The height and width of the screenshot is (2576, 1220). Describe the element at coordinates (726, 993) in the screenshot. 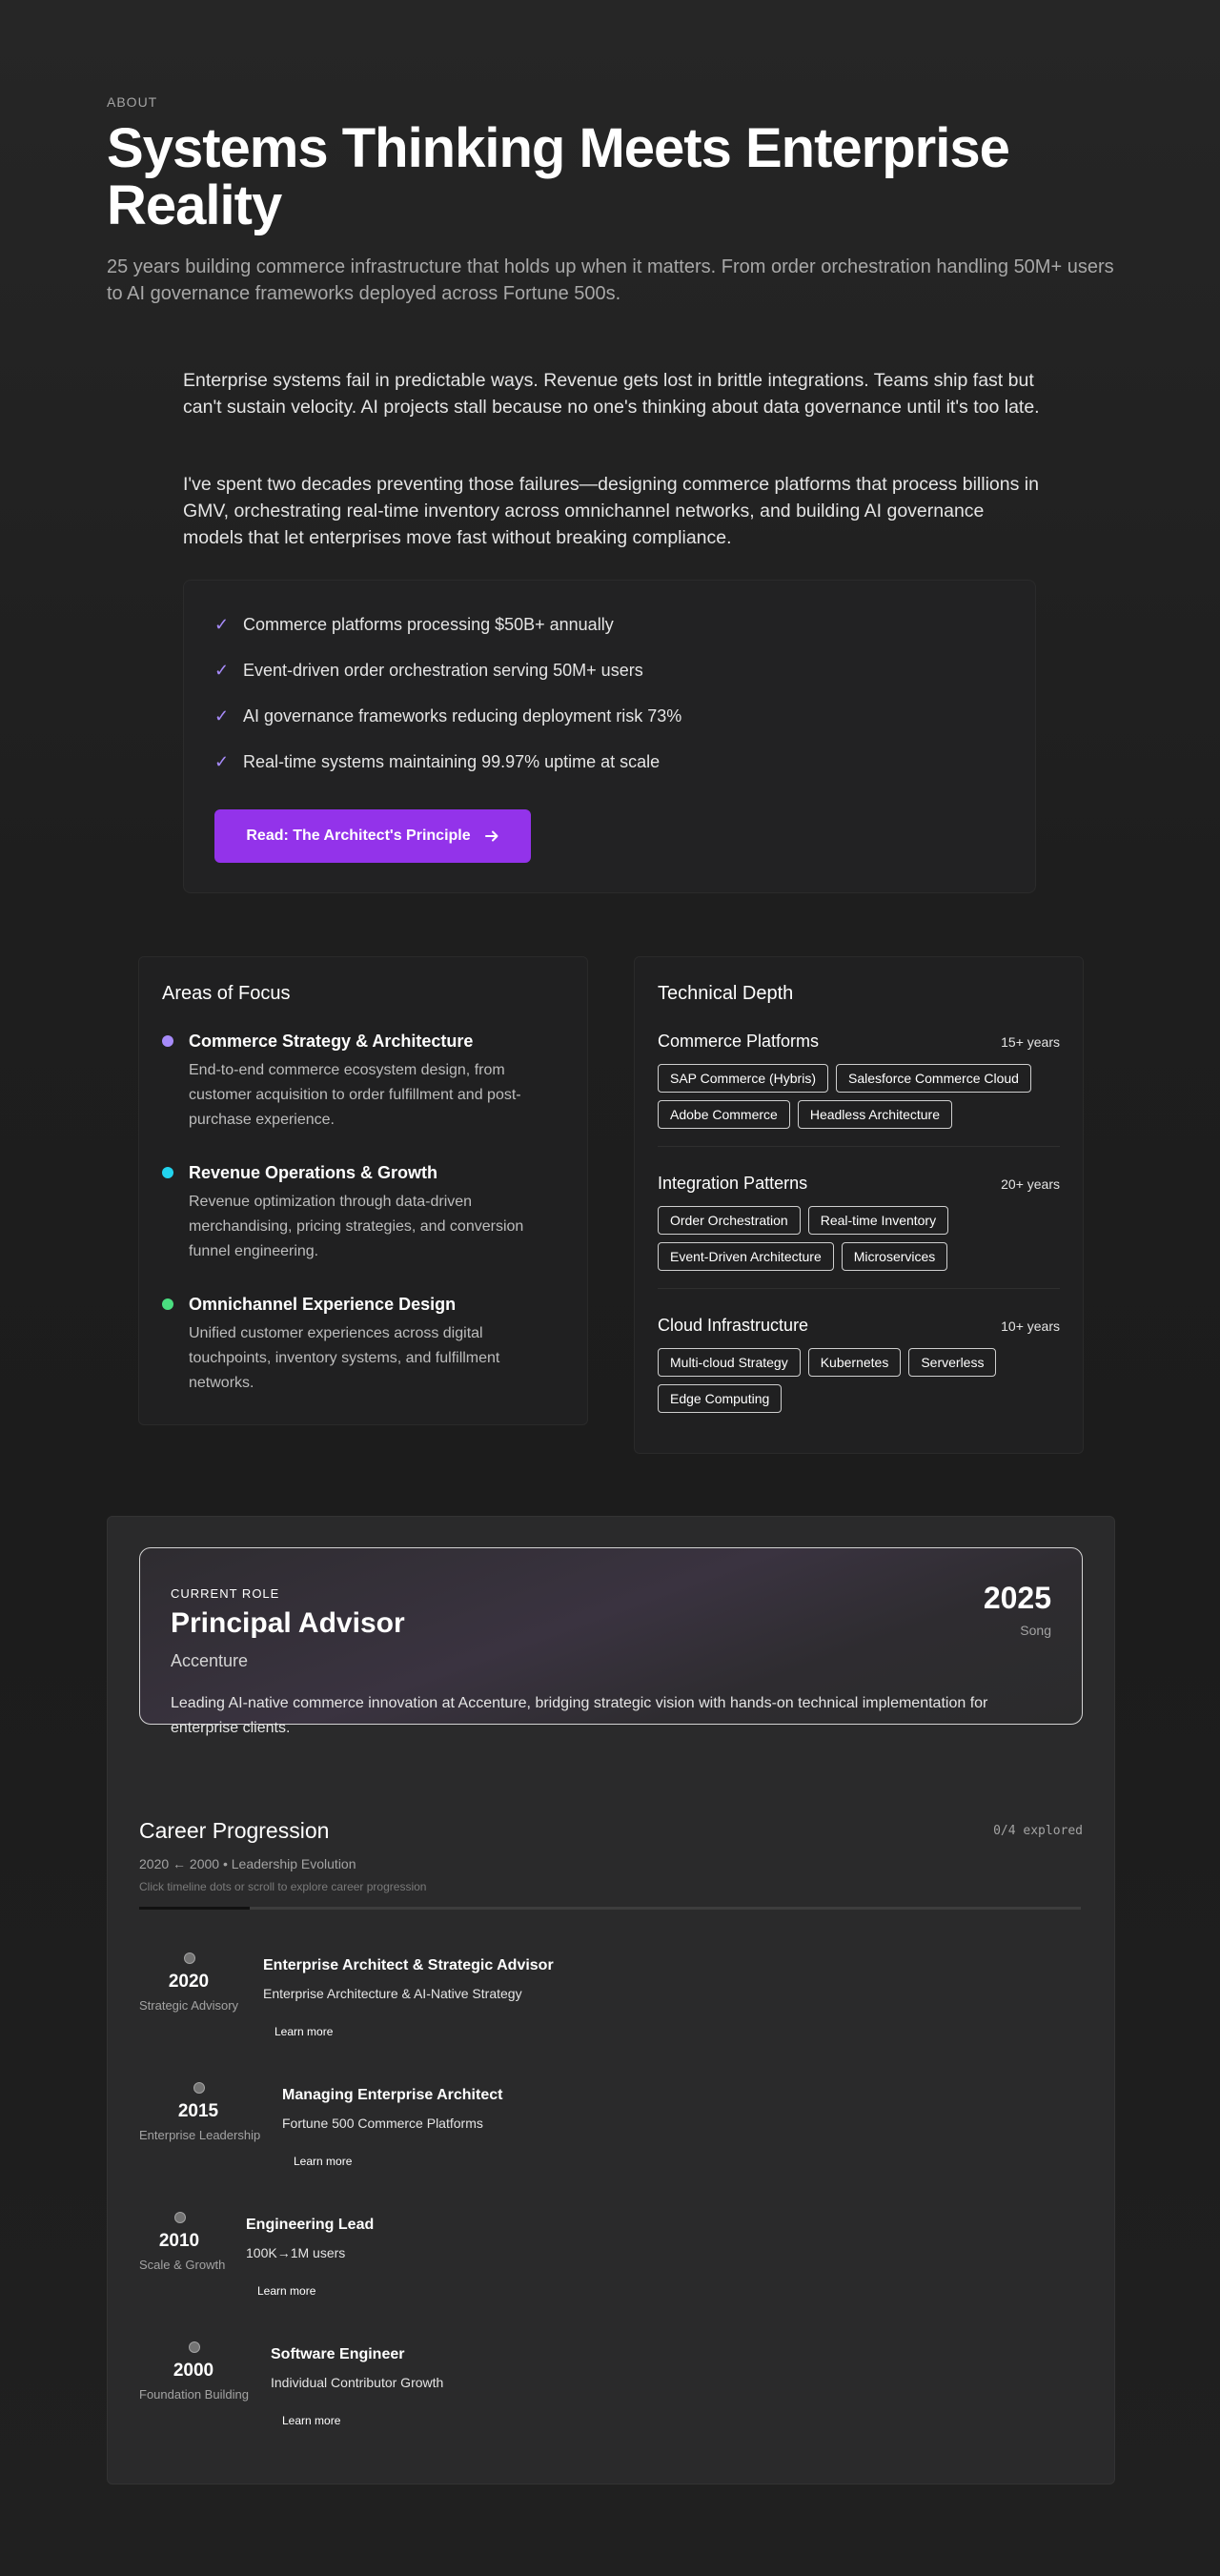

I see `depth-title: Technical Depth` at that location.